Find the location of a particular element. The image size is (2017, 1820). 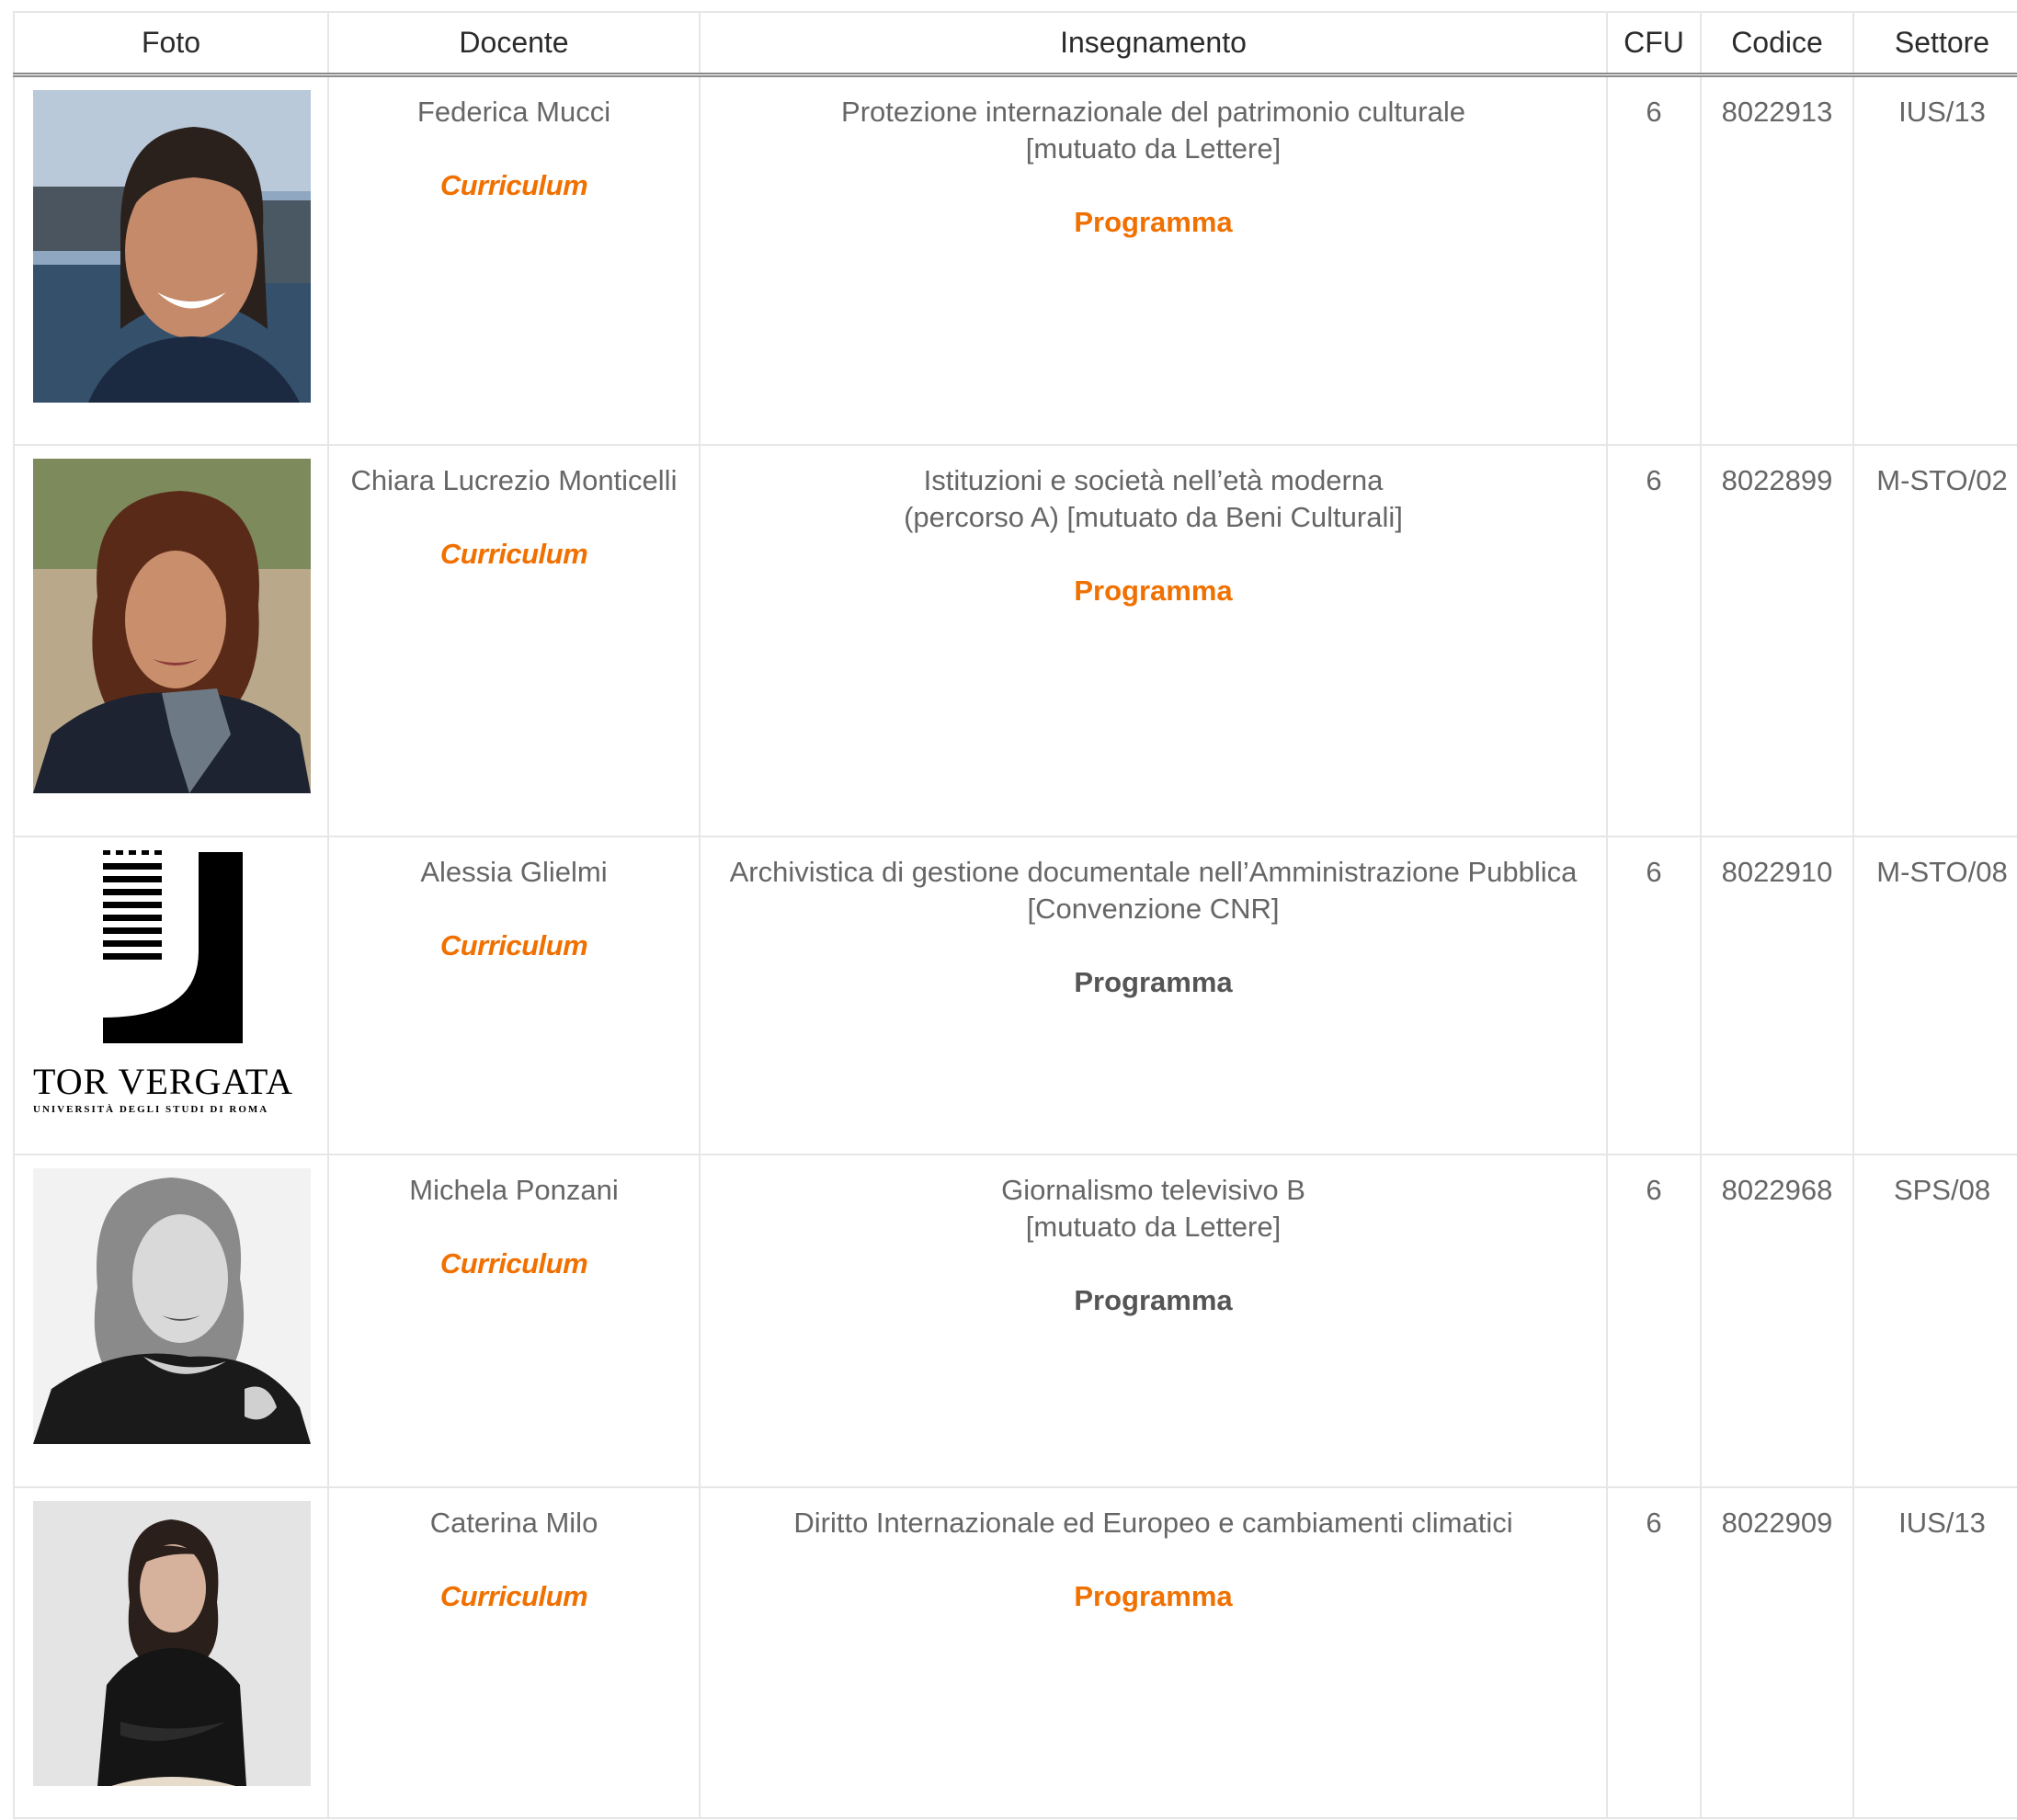

header-codice: Codice is located at coordinates (1777, 44).